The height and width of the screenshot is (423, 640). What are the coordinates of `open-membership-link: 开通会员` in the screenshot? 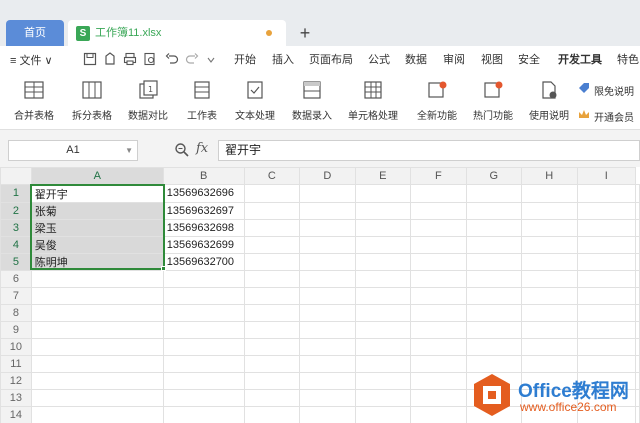 It's located at (614, 116).